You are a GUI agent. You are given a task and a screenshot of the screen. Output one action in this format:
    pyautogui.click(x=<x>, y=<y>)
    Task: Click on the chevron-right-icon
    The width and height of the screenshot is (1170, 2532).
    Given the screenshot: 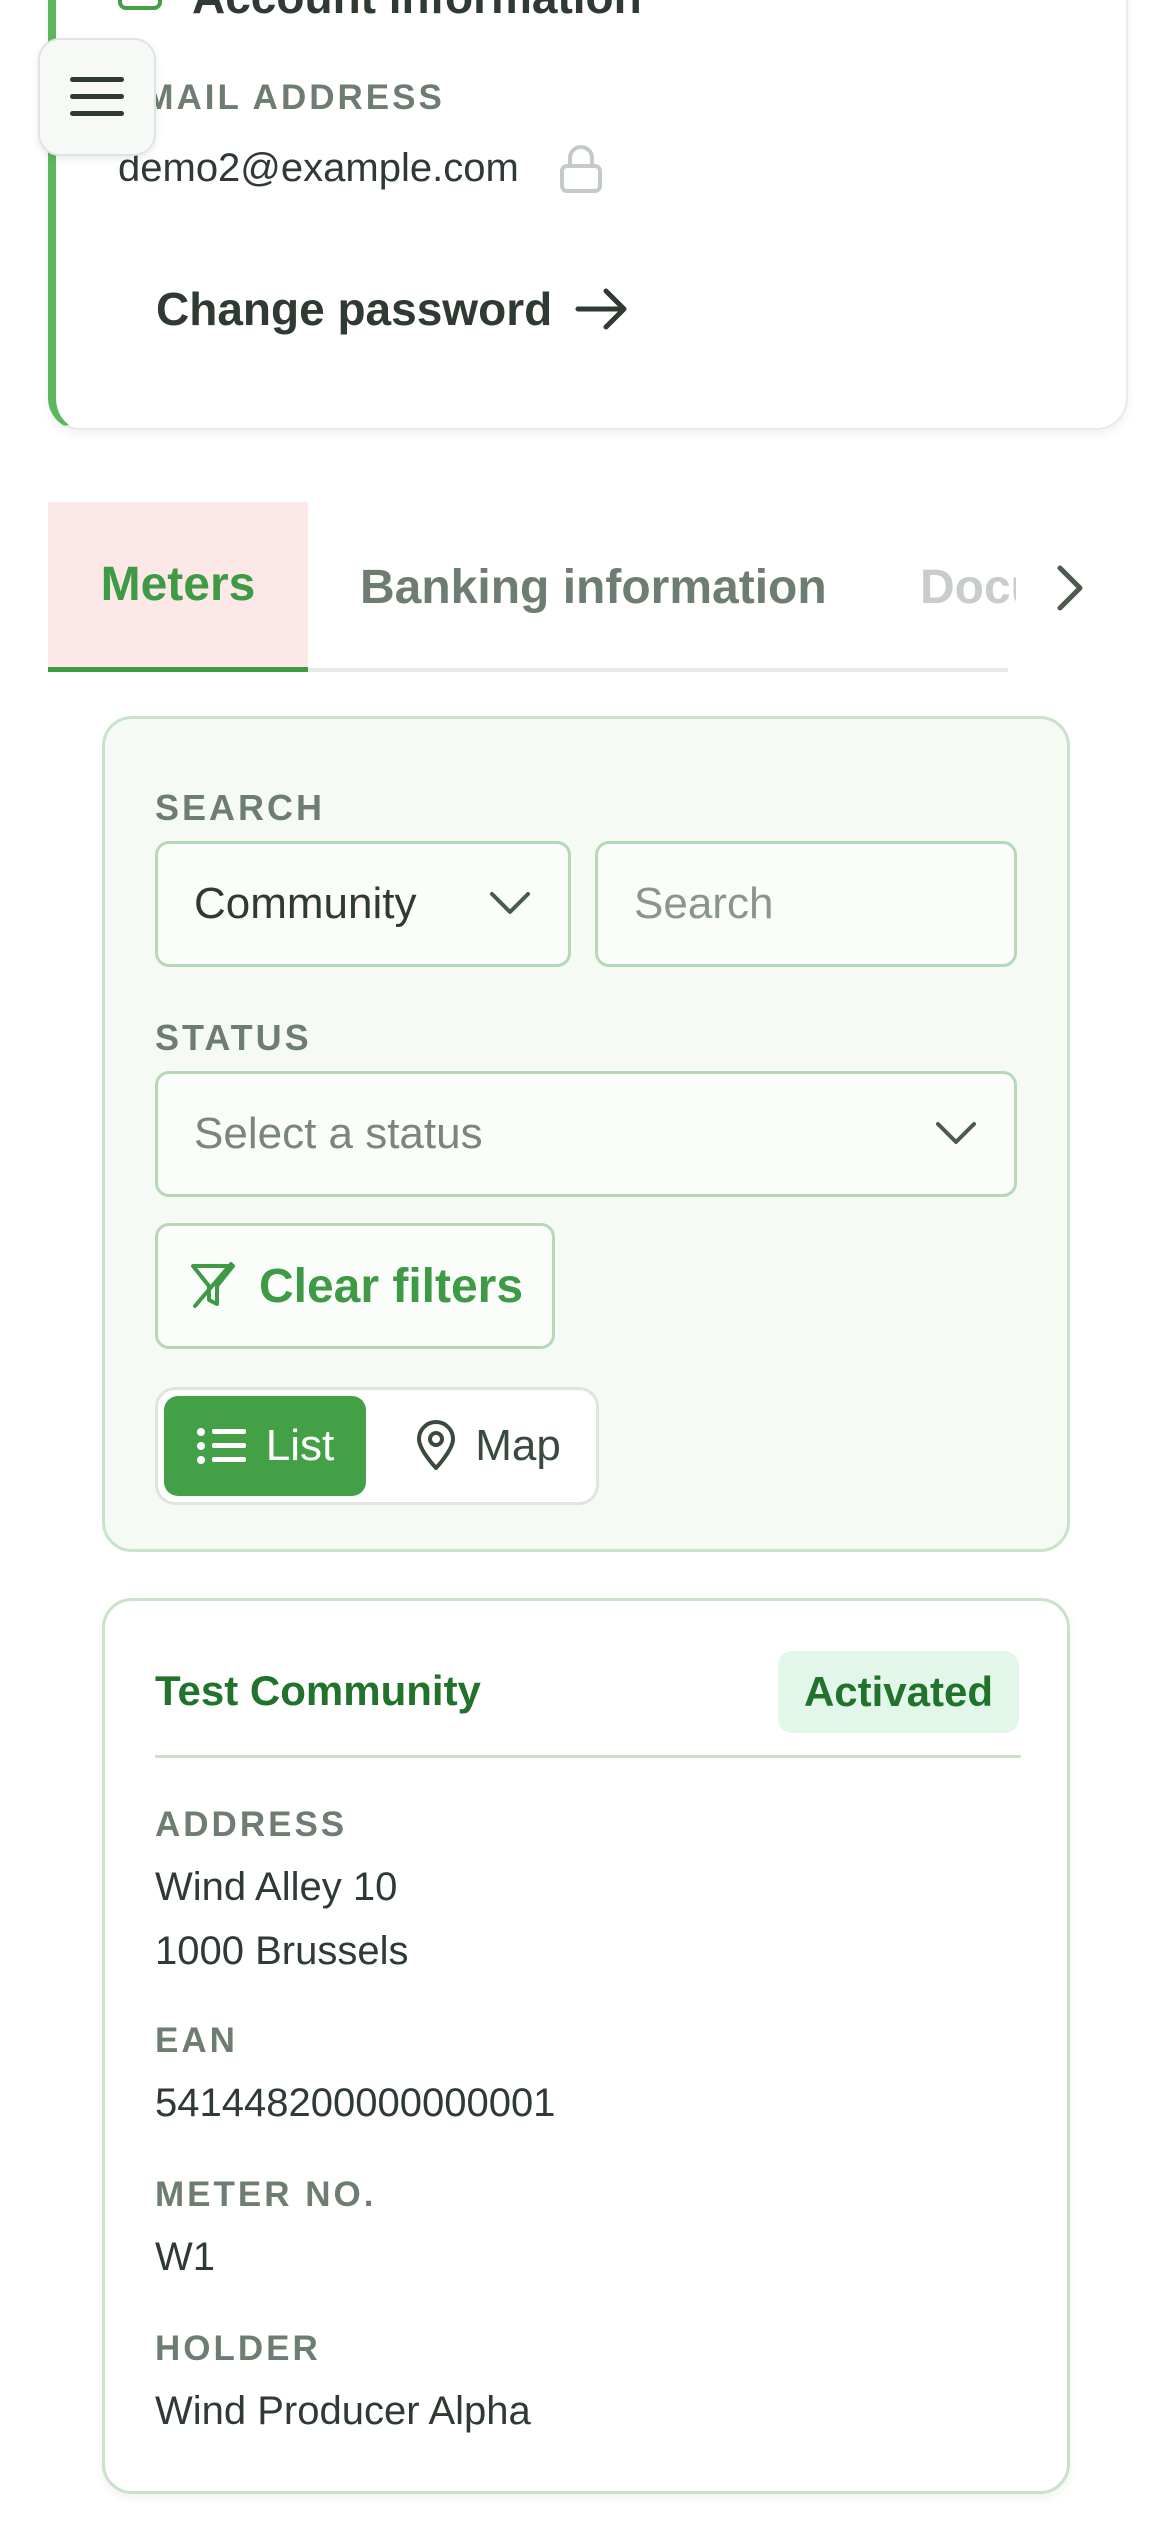 What is the action you would take?
    pyautogui.click(x=1068, y=588)
    